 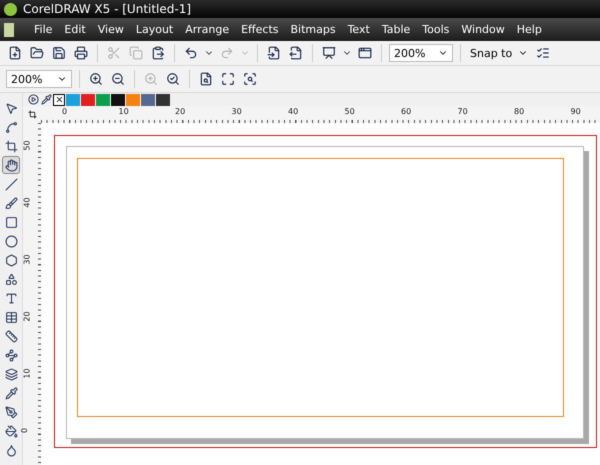 What do you see at coordinates (111, 29) in the screenshot?
I see `menu-item: View` at bounding box center [111, 29].